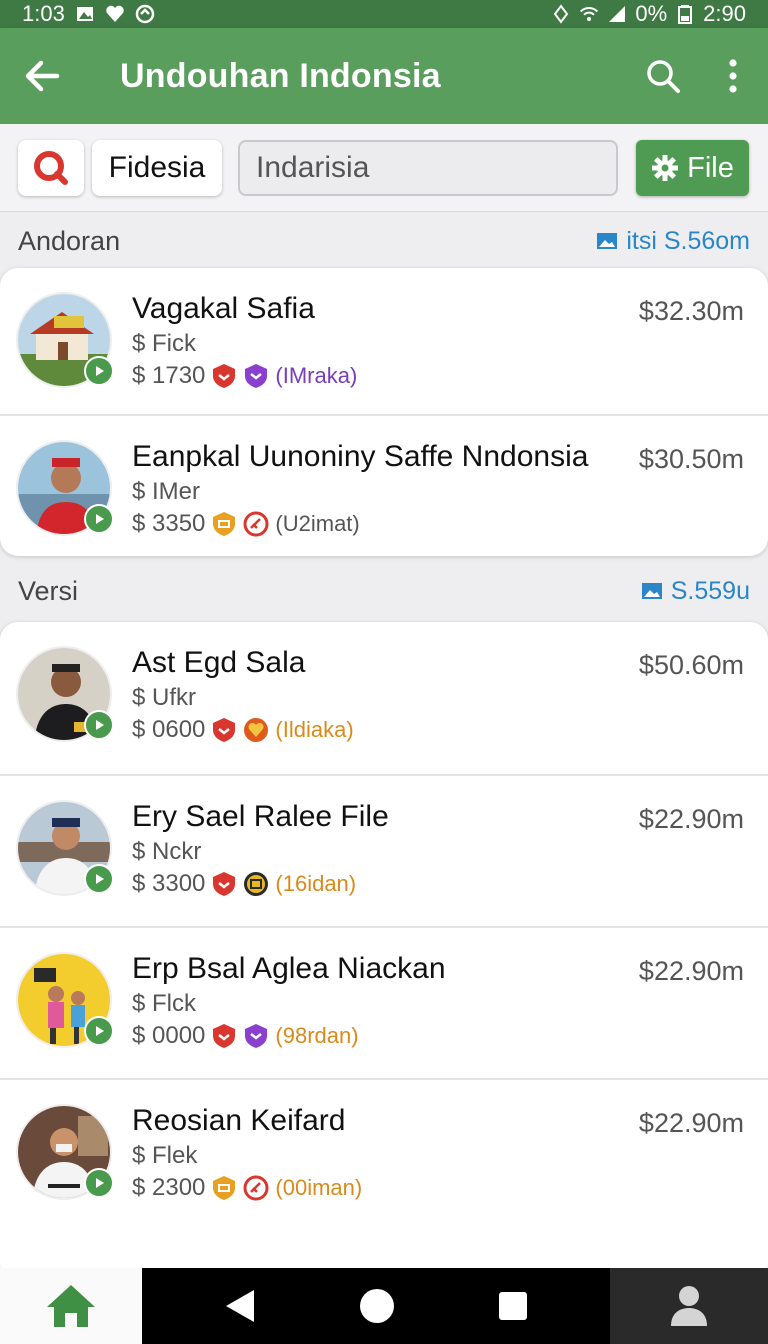 The width and height of the screenshot is (768, 1344). Describe the element at coordinates (724, 13) in the screenshot. I see `status-clock: 2:90` at that location.